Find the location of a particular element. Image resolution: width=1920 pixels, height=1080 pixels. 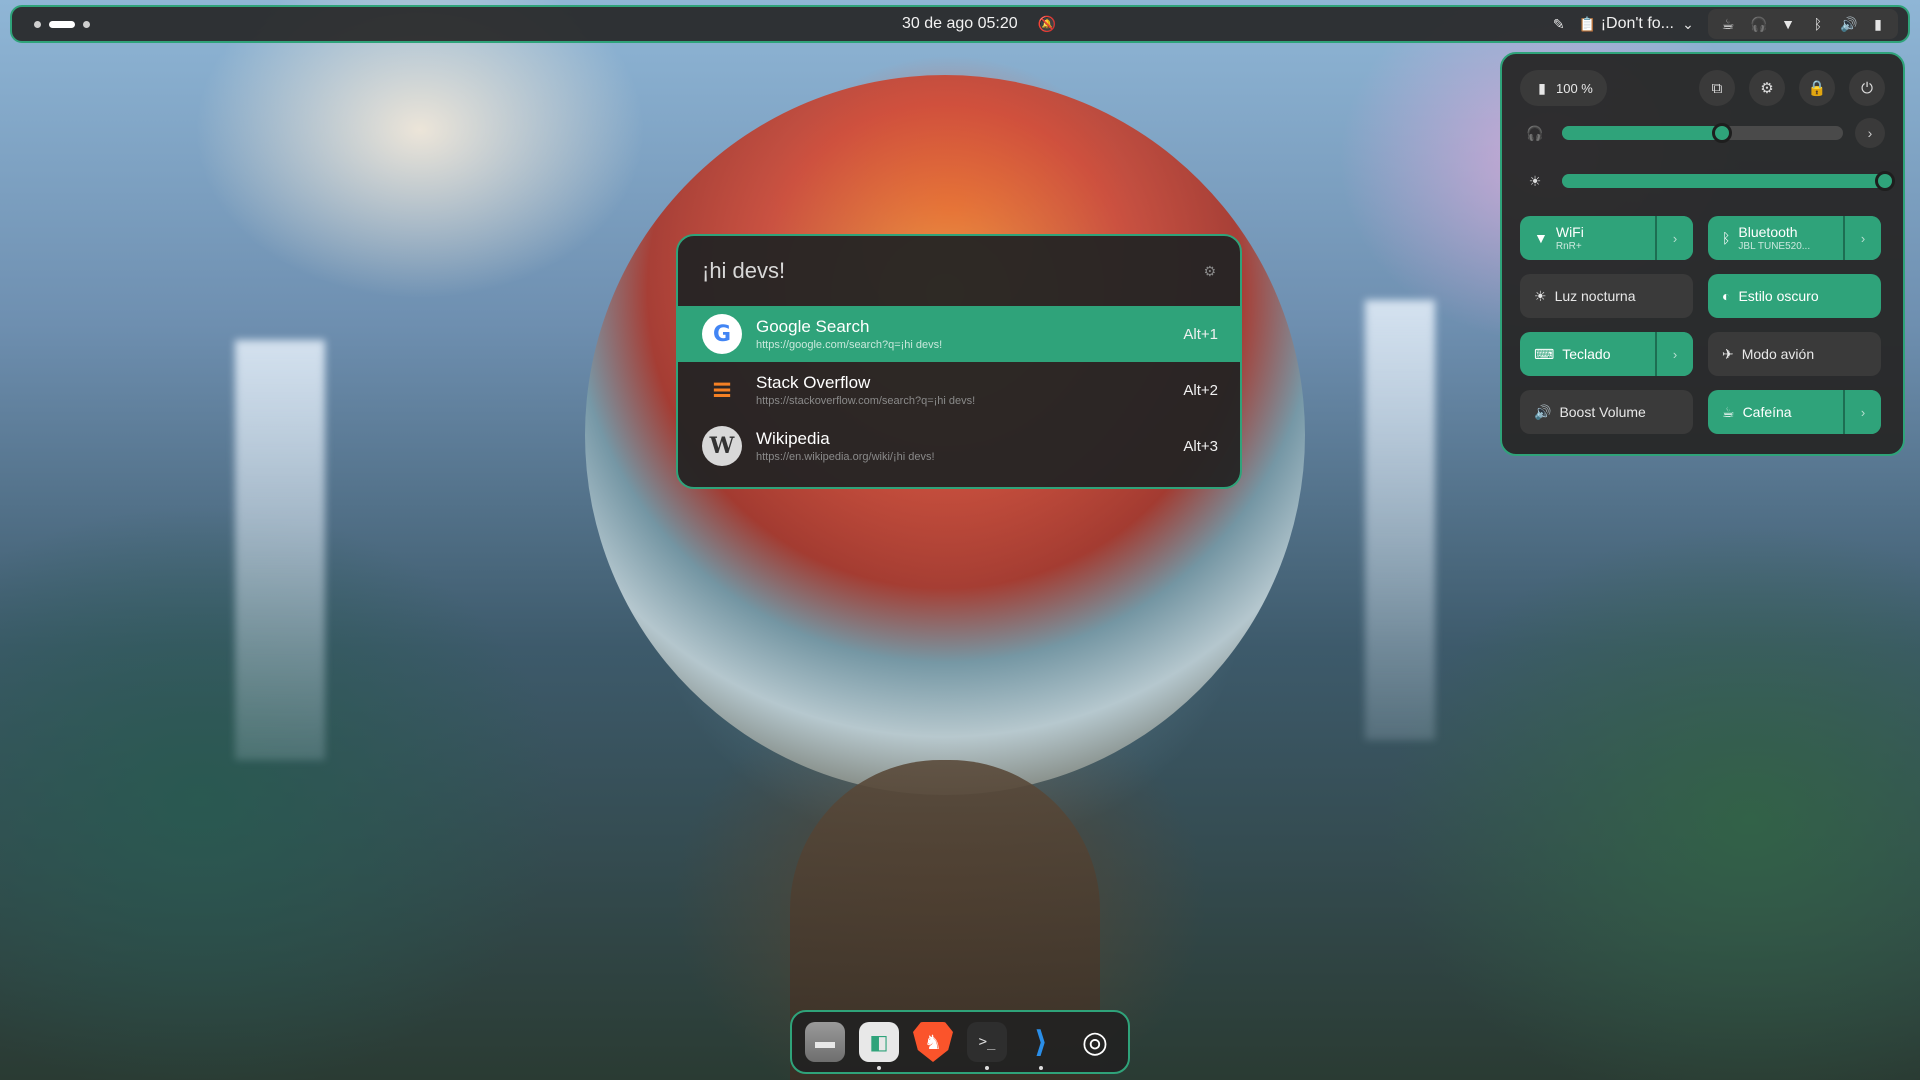

clock-text: 30 de ago 05:20 is located at coordinates (960, 23).